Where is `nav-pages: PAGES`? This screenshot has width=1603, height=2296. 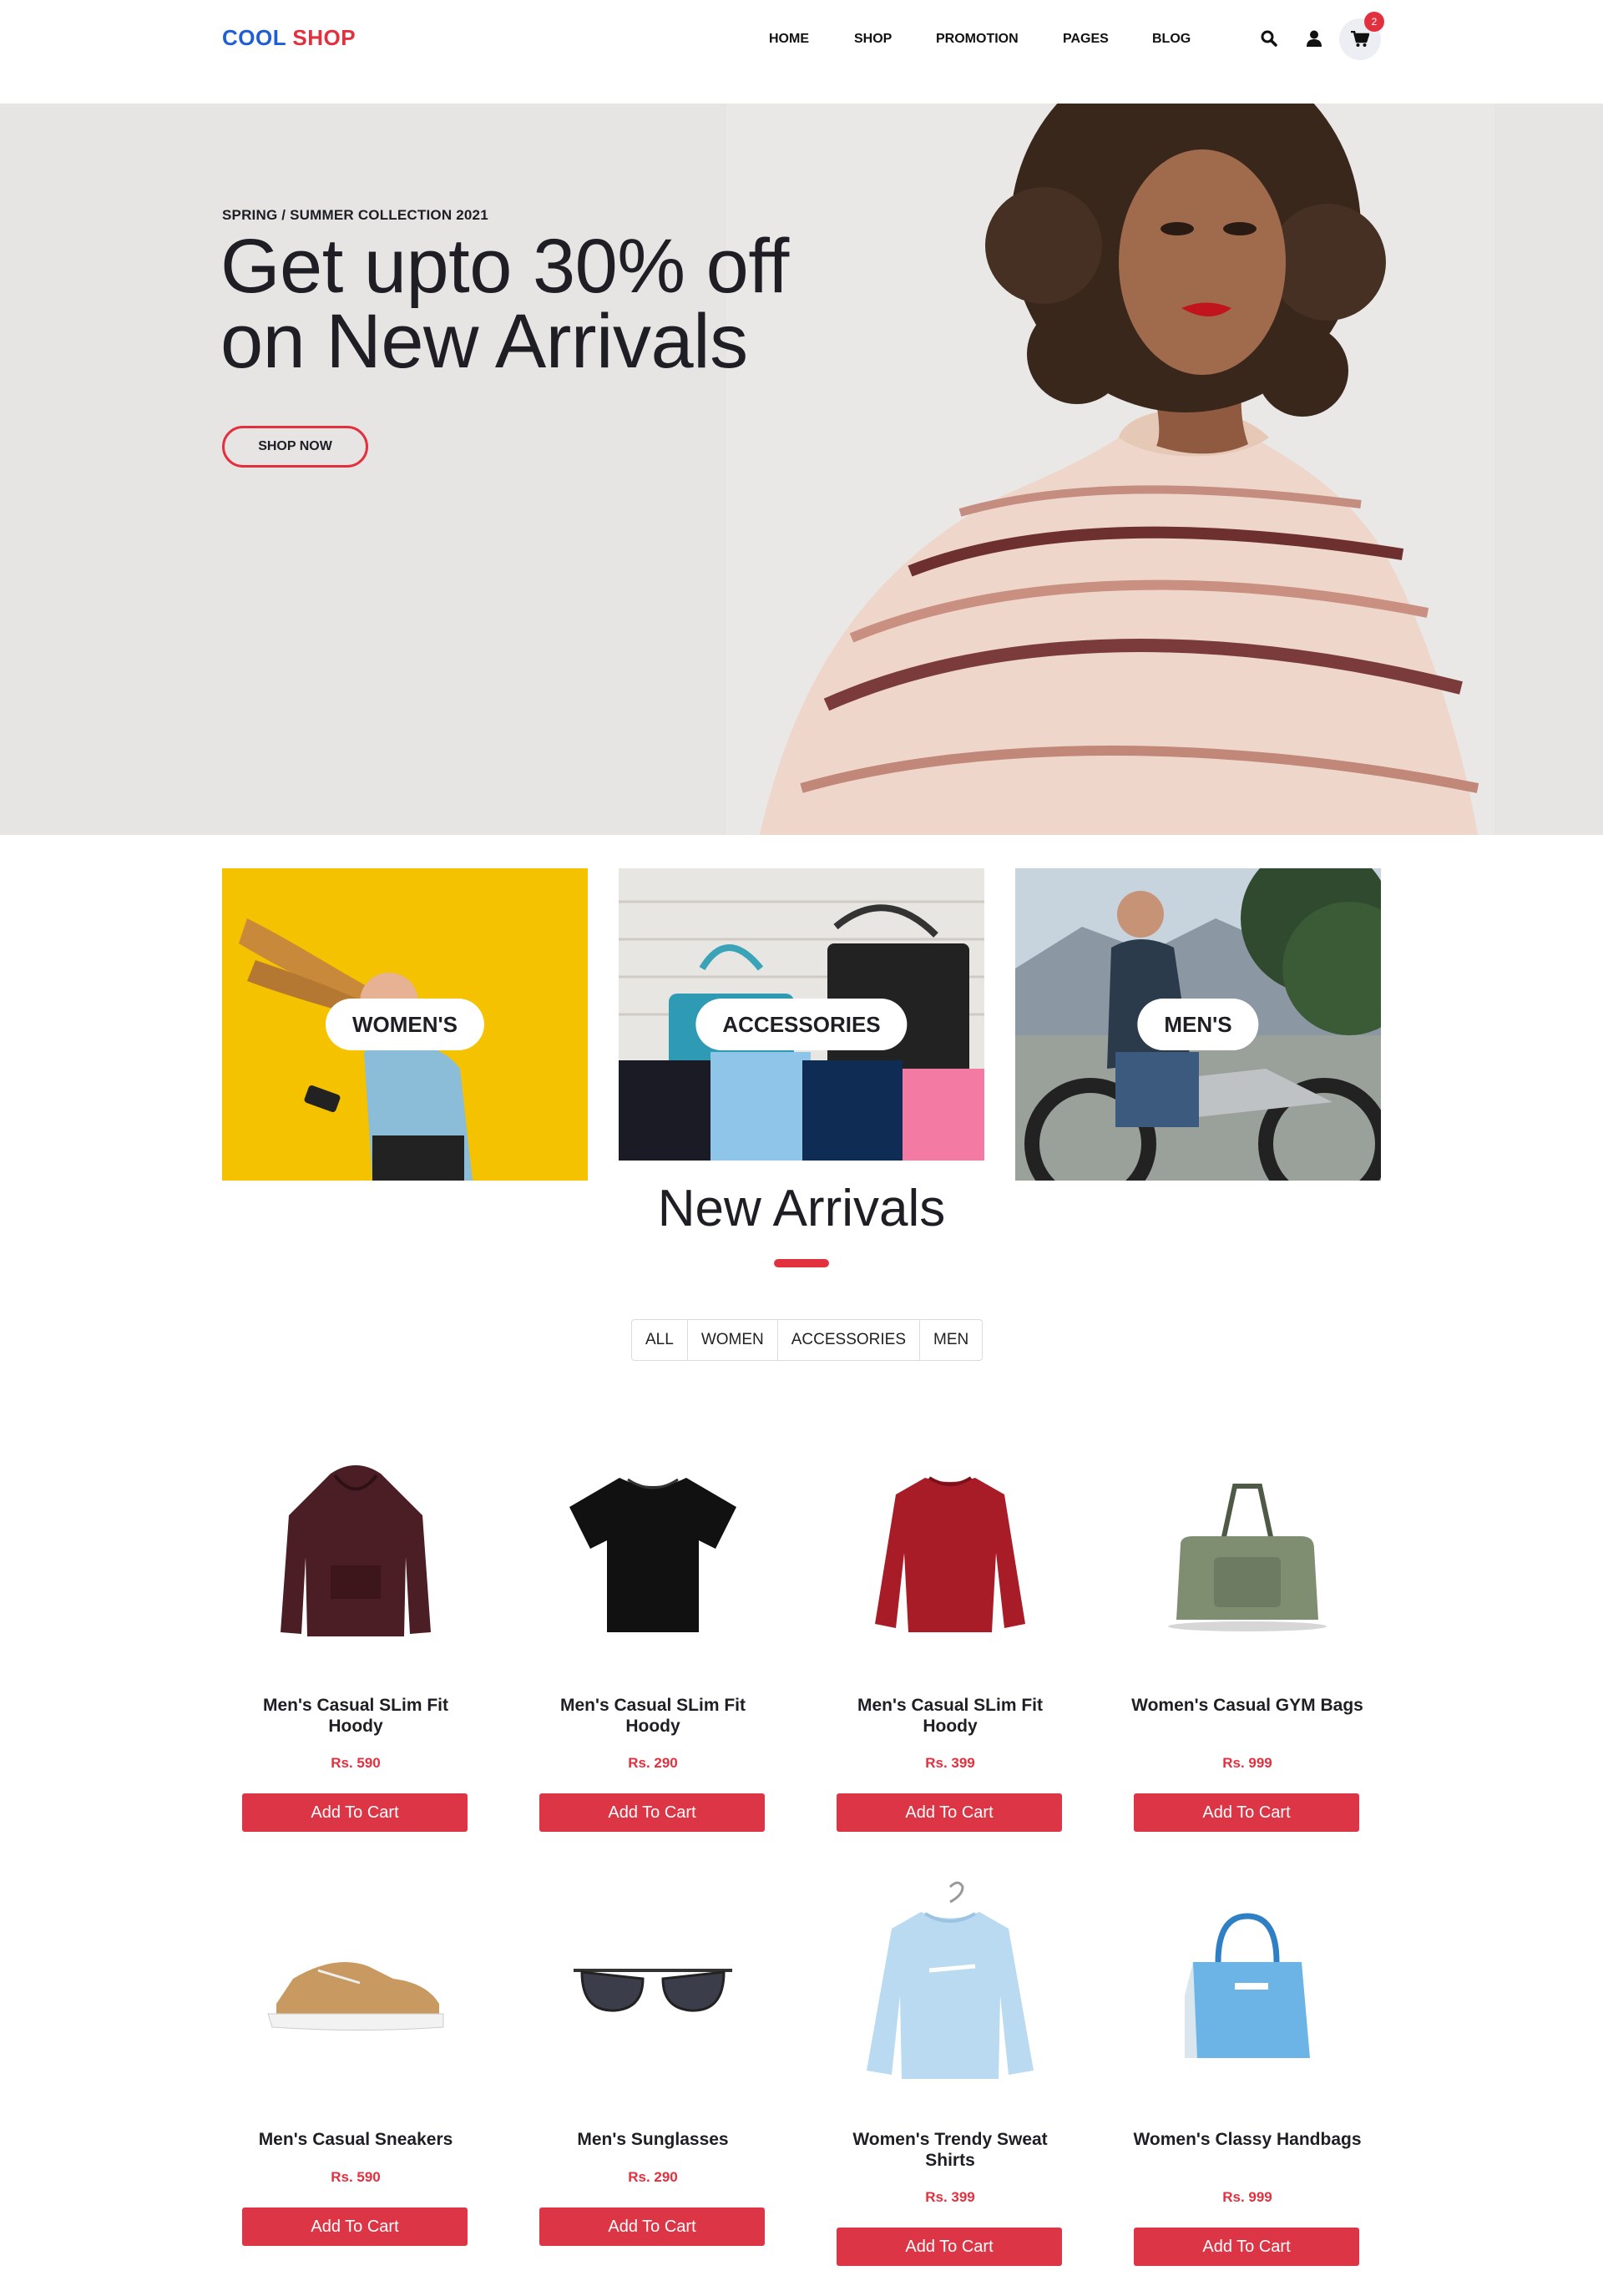 nav-pages: PAGES is located at coordinates (1086, 39).